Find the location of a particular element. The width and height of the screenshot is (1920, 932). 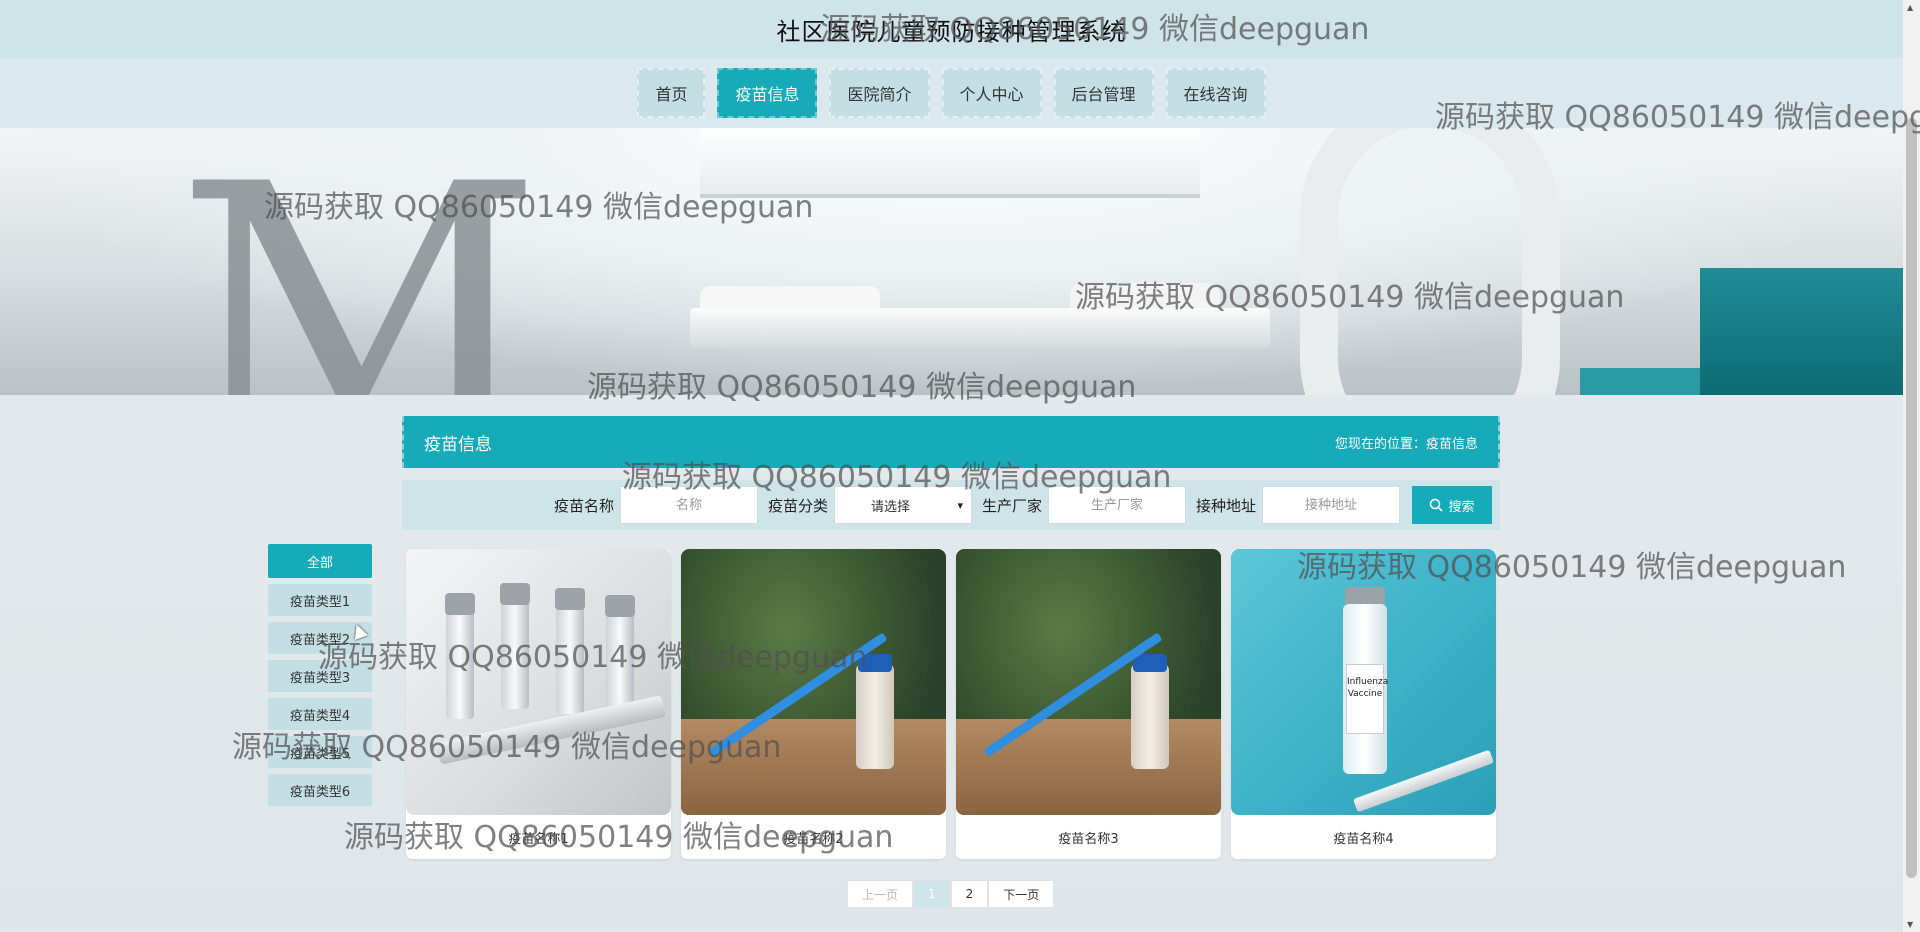

vaccine-category-label: 疫苗分类 is located at coordinates (797, 505).